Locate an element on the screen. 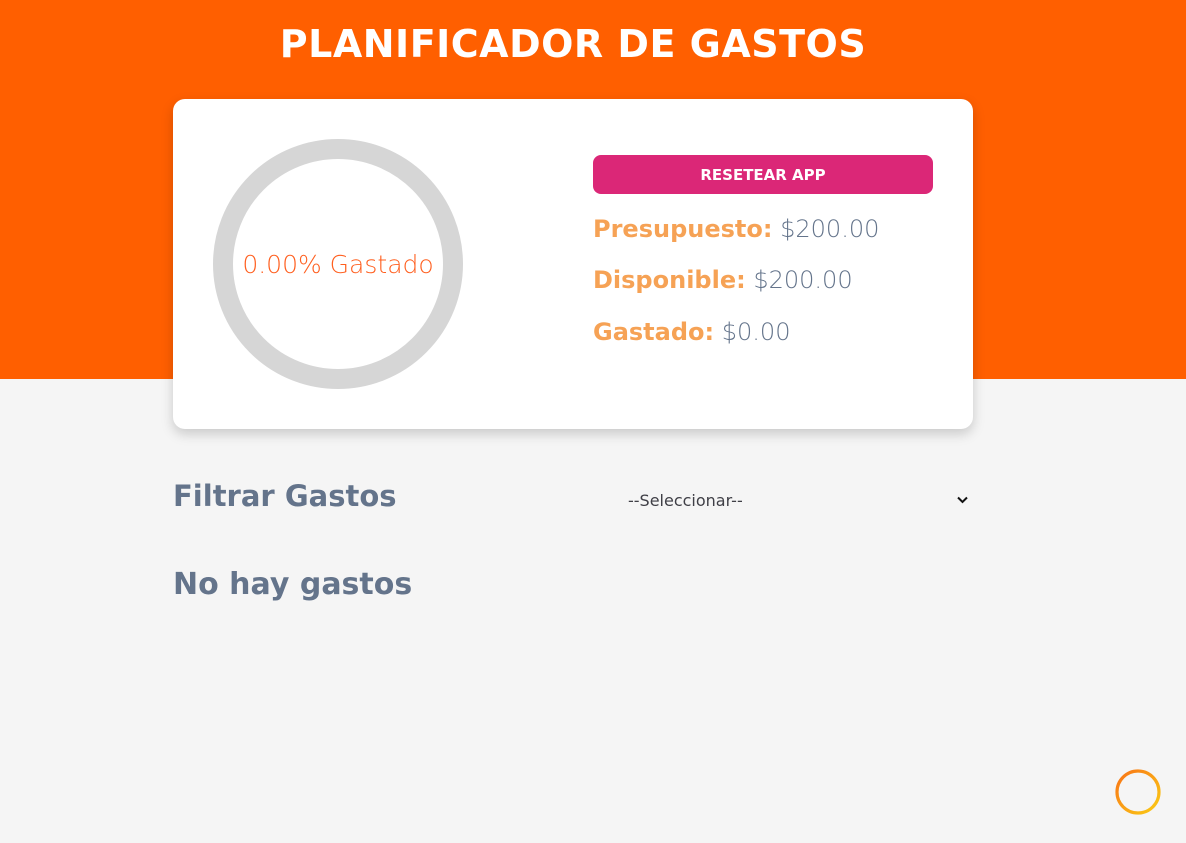 The height and width of the screenshot is (843, 1186). filter-select: --Seleccionar-- is located at coordinates (797, 500).